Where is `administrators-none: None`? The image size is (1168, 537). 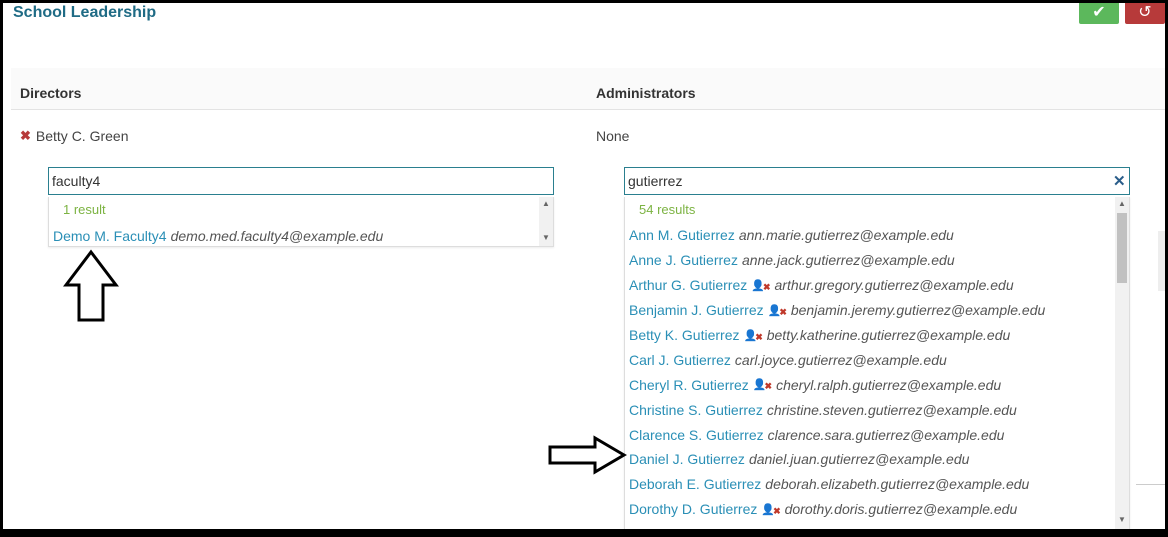
administrators-none: None is located at coordinates (613, 136).